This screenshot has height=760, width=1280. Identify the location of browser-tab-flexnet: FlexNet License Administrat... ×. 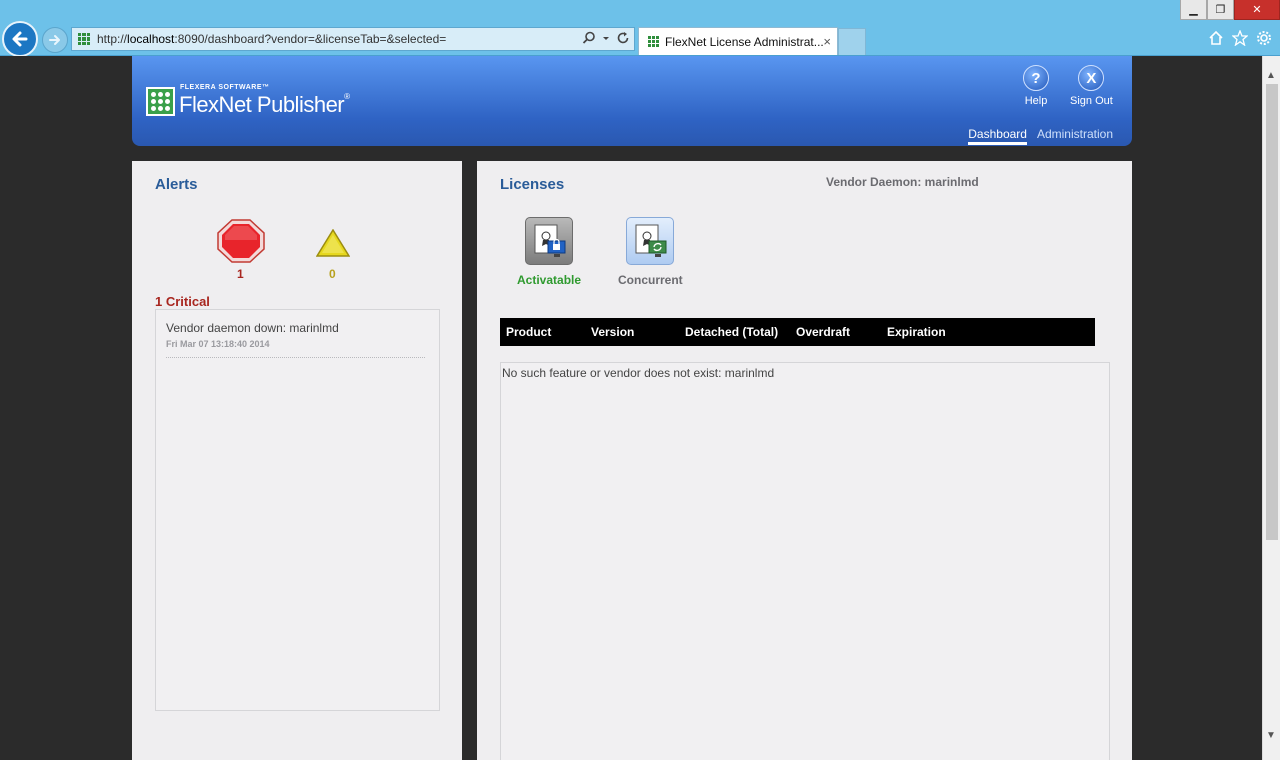
(738, 41).